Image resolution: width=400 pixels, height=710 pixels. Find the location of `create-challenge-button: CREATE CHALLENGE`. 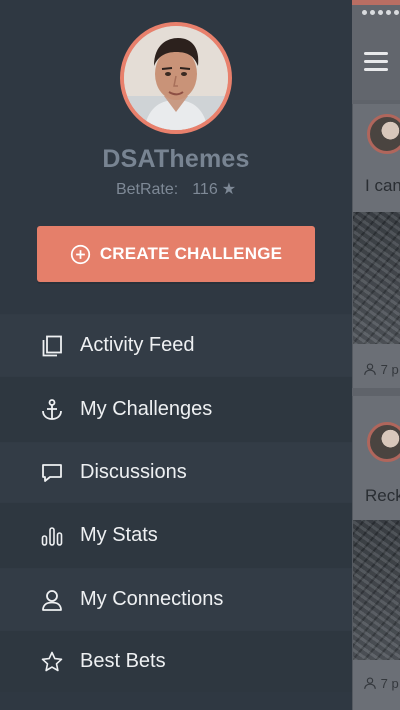

create-challenge-button: CREATE CHALLENGE is located at coordinates (176, 254).